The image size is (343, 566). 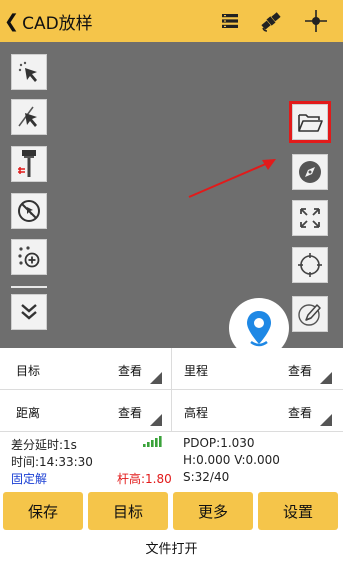 What do you see at coordinates (29, 287) in the screenshot?
I see `toolbar-divider` at bounding box center [29, 287].